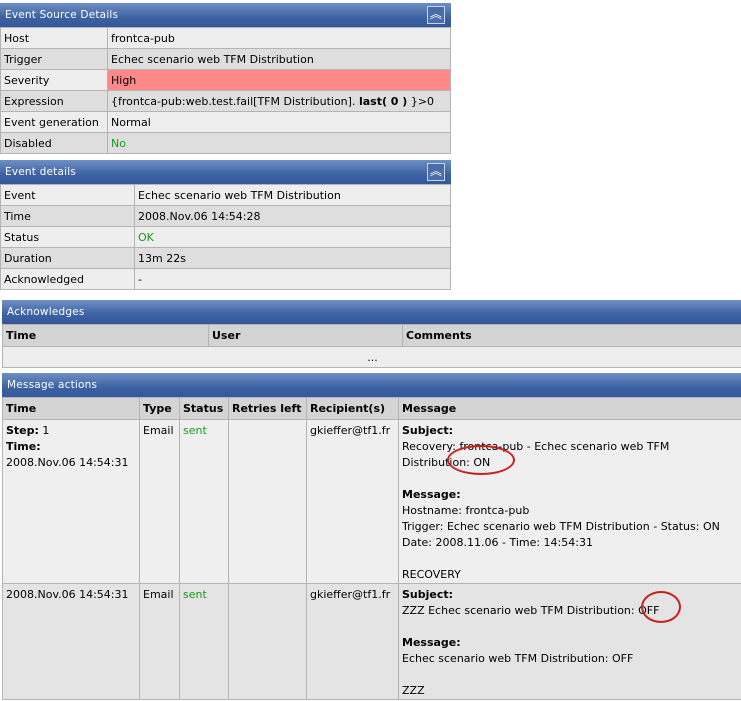  I want to click on event-value: Echec scenario web TFM Distribution, so click(292, 195).